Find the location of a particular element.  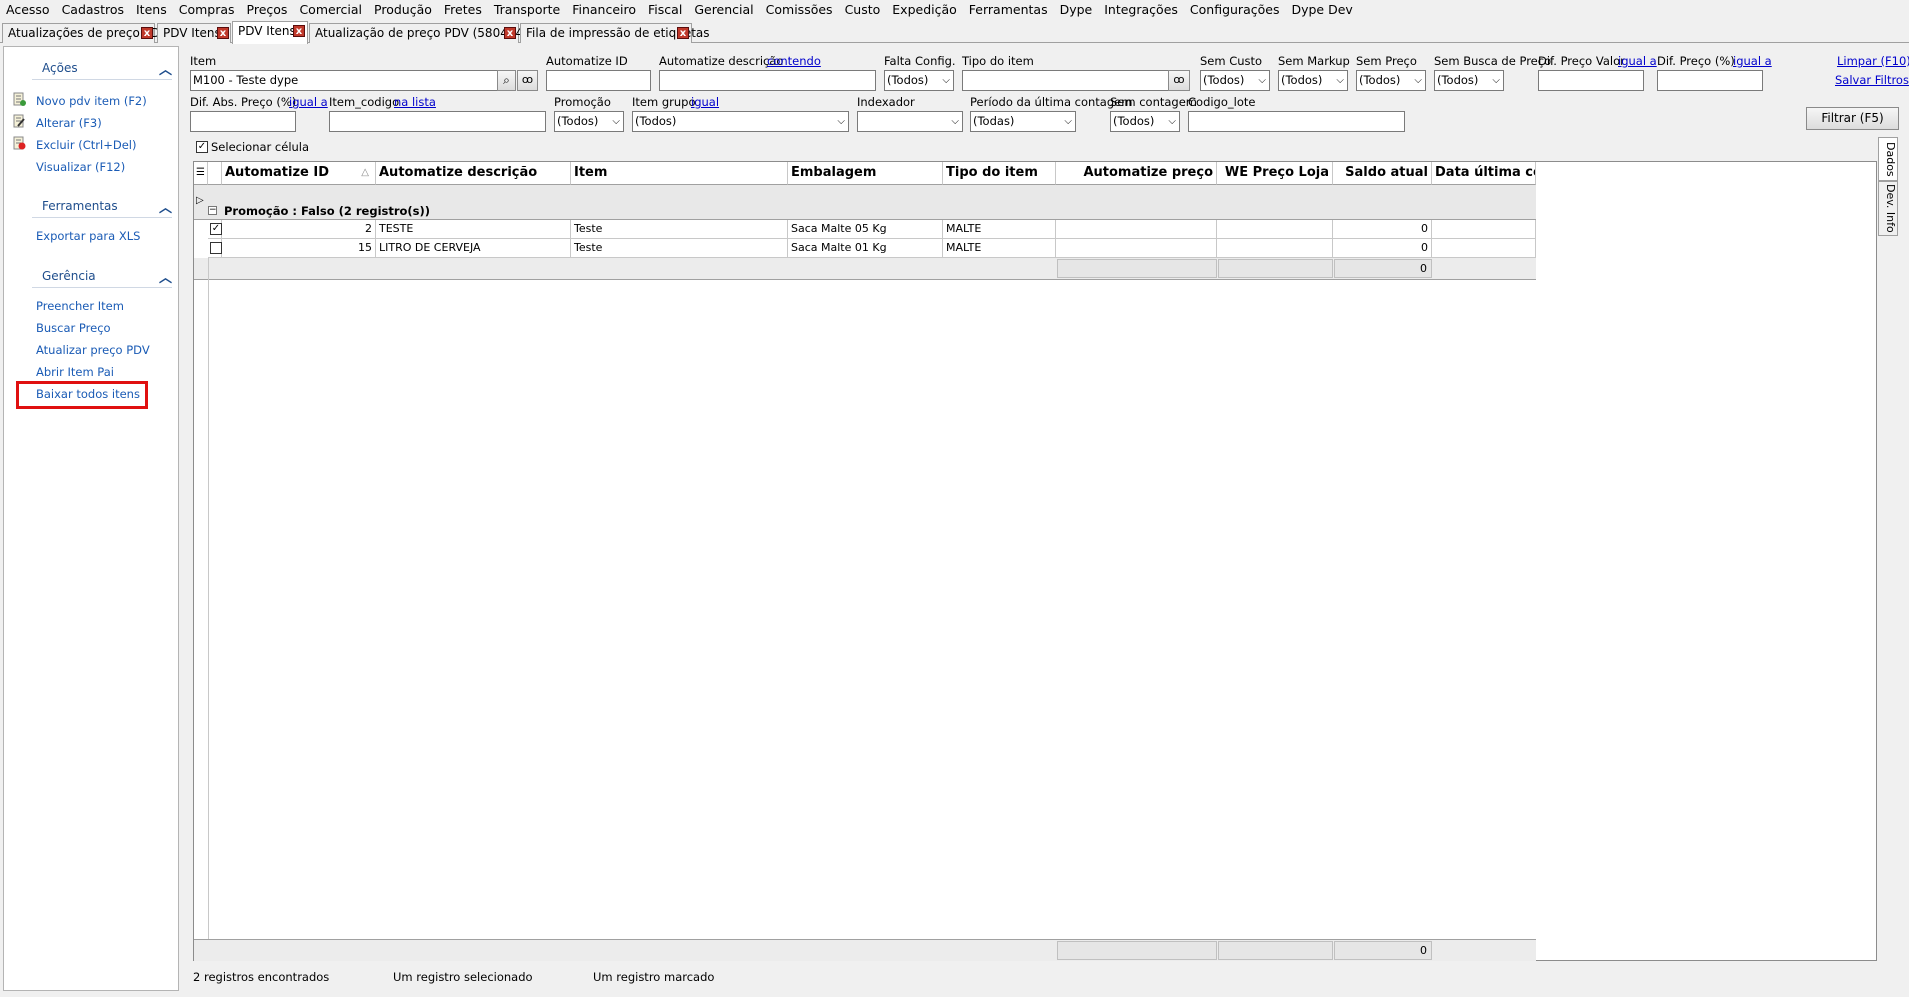

menu-item-12: Comissões is located at coordinates (799, 10).